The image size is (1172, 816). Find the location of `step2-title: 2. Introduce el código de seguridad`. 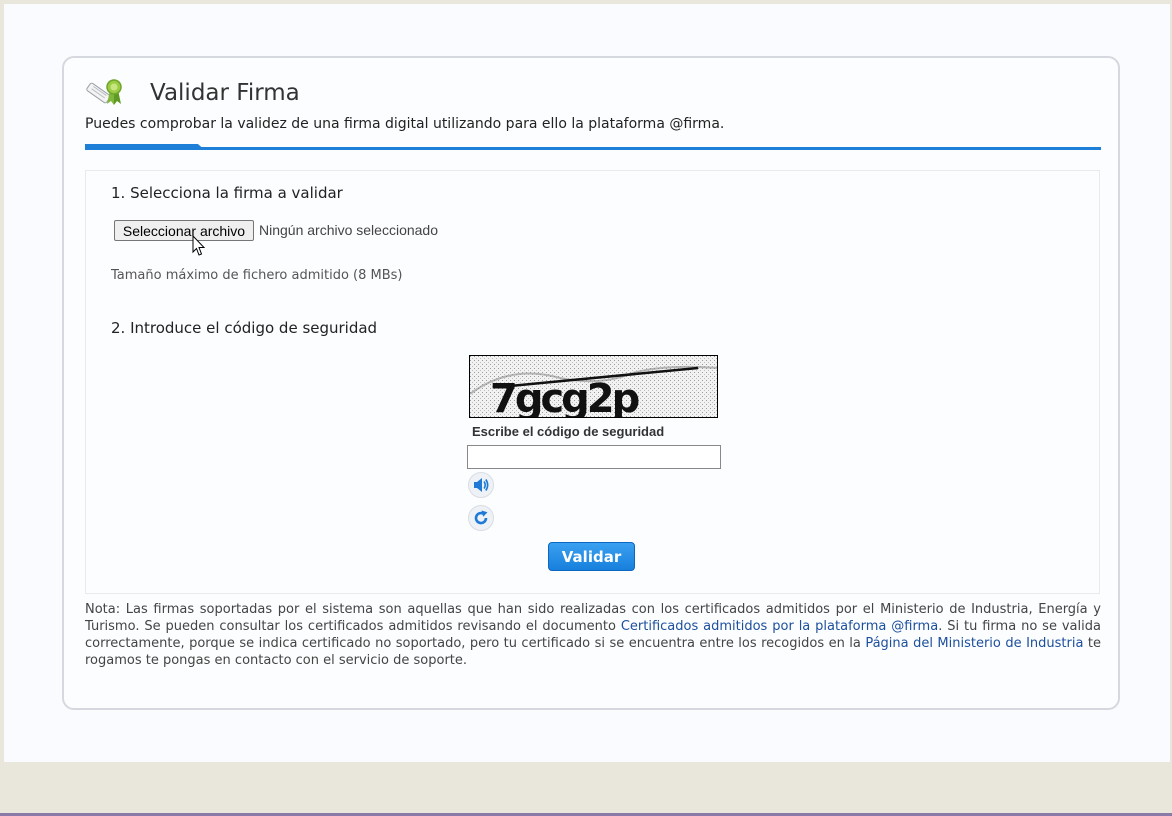

step2-title: 2. Introduce el código de seguridad is located at coordinates (244, 328).